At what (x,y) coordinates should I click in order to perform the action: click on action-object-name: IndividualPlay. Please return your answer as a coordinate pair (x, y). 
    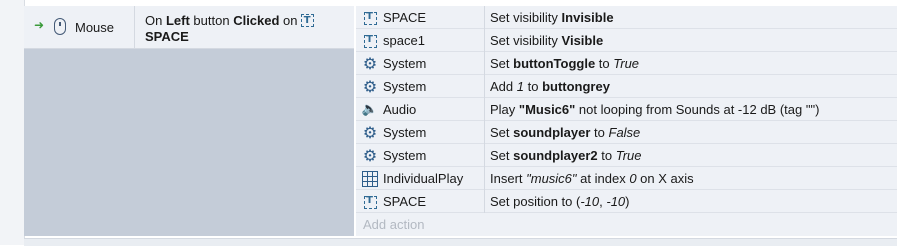
    Looking at the image, I should click on (423, 178).